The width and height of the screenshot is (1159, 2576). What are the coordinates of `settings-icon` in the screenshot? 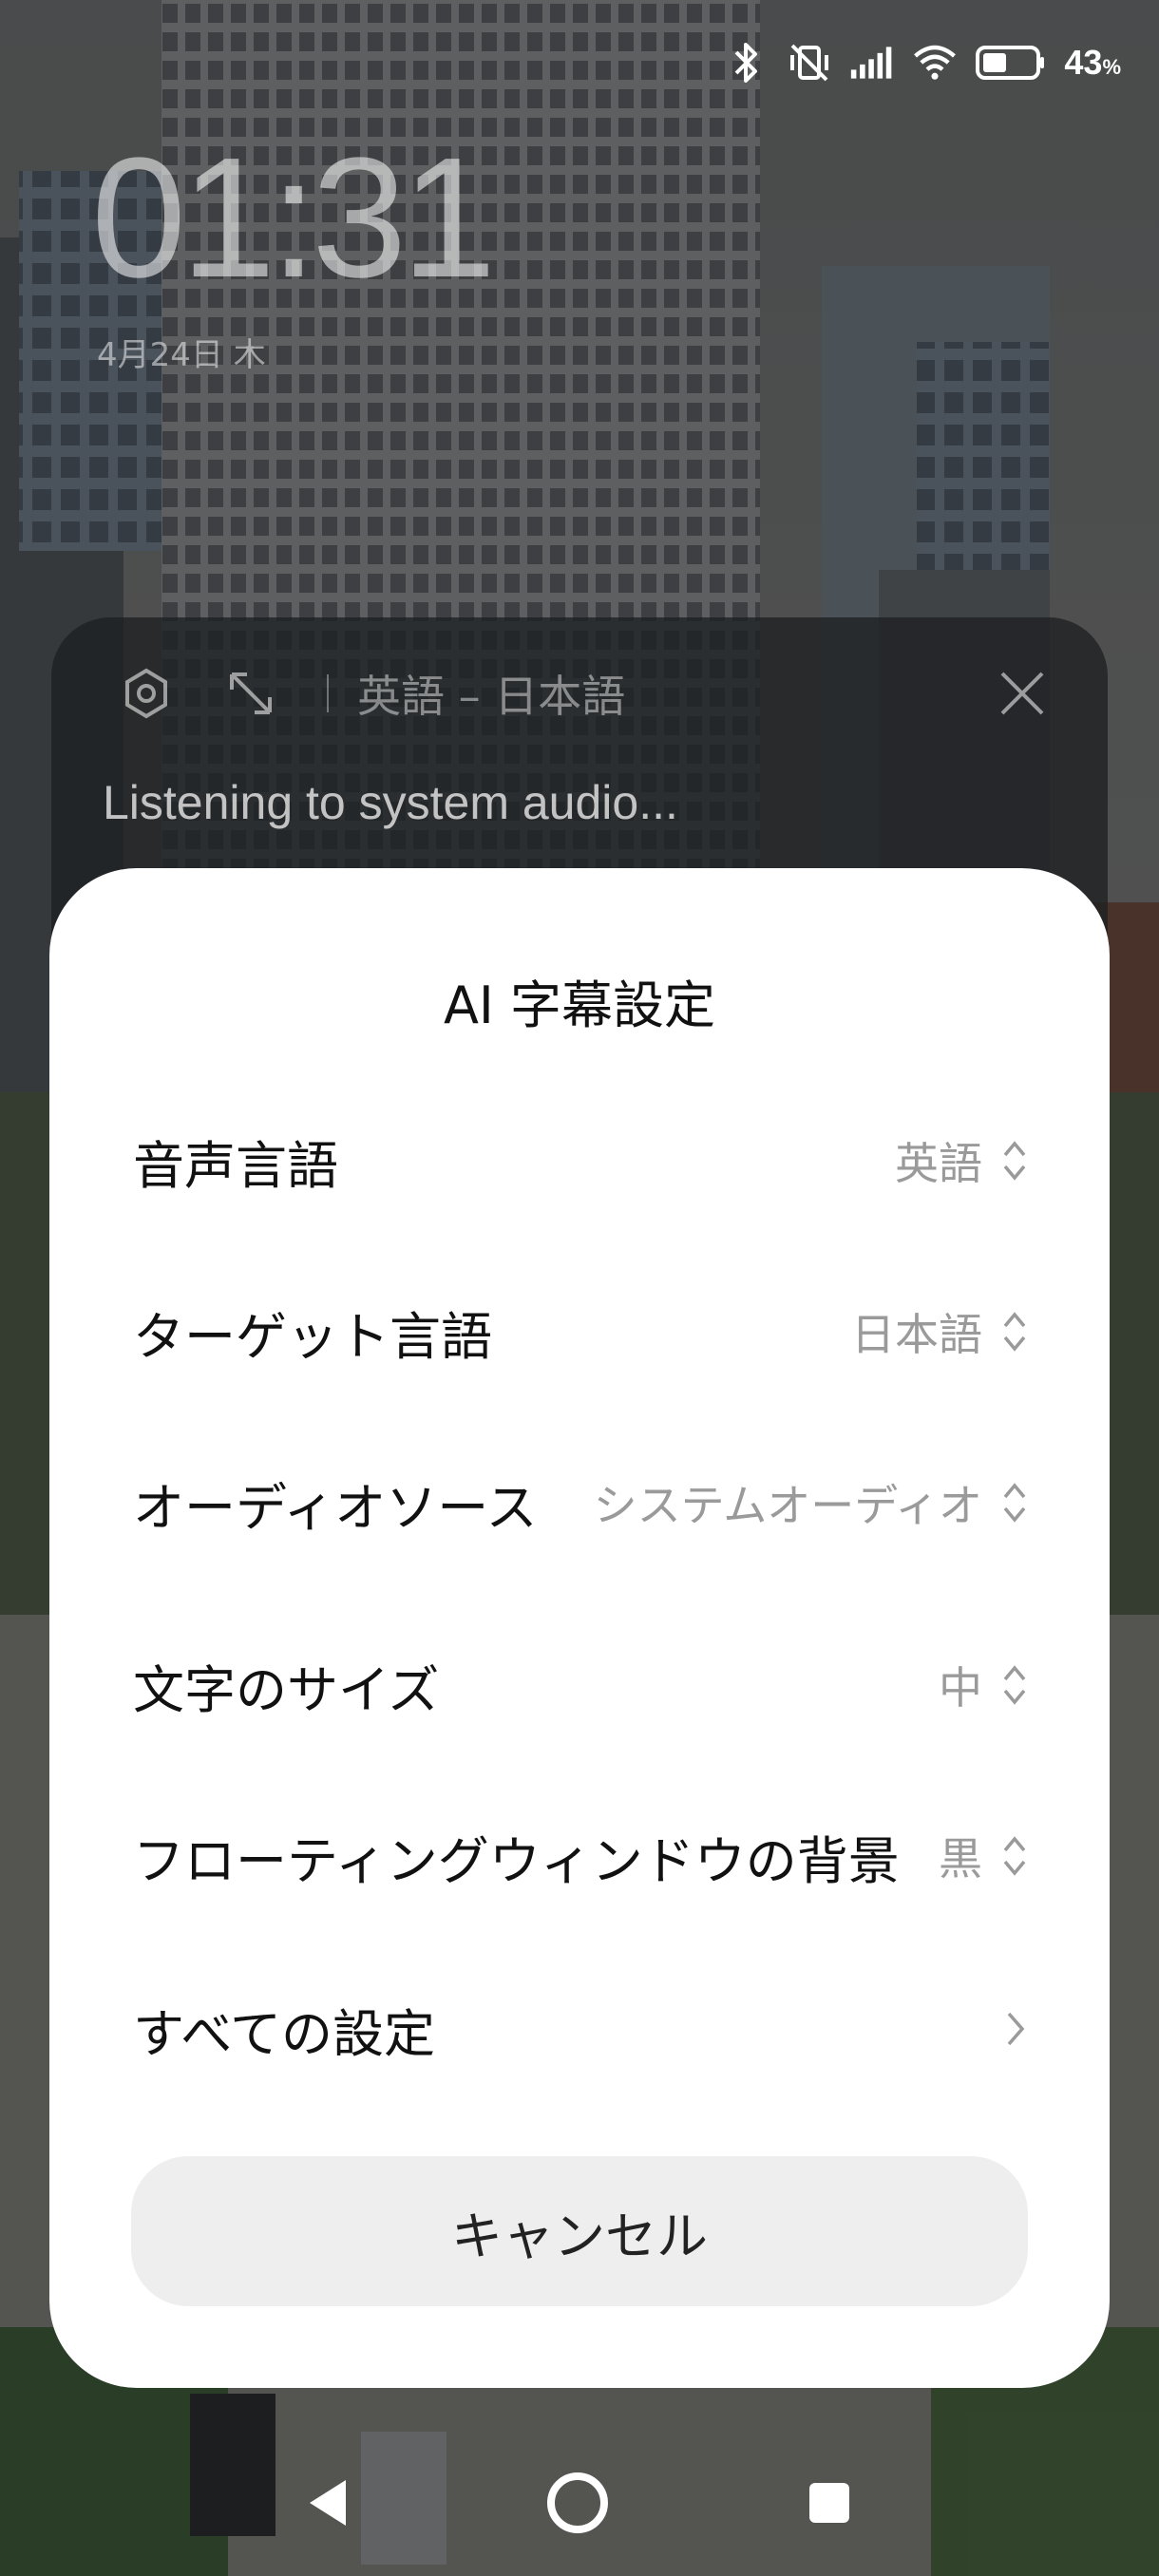 It's located at (146, 693).